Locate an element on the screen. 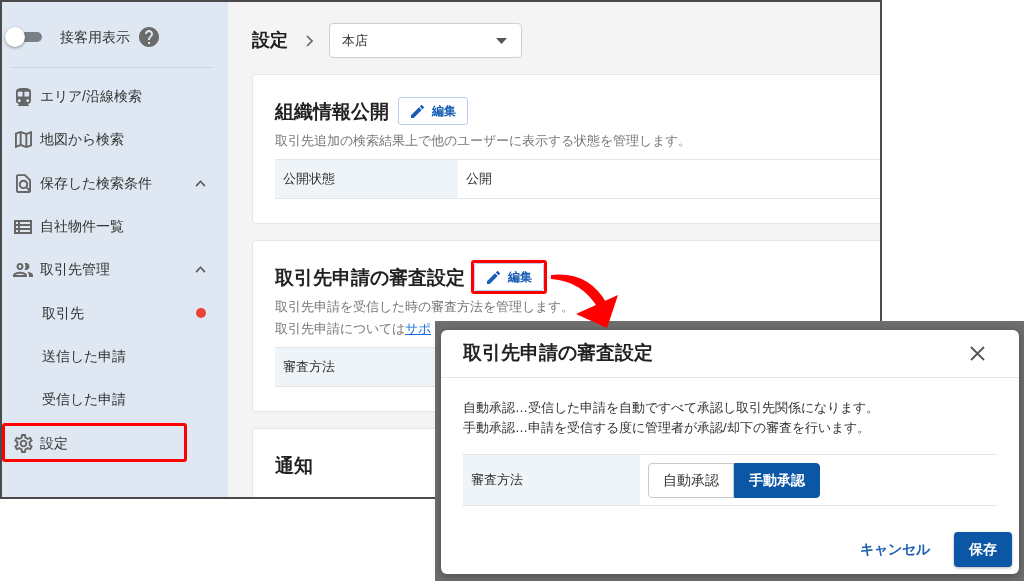 This screenshot has height=581, width=1024. train-icon is located at coordinates (23, 96).